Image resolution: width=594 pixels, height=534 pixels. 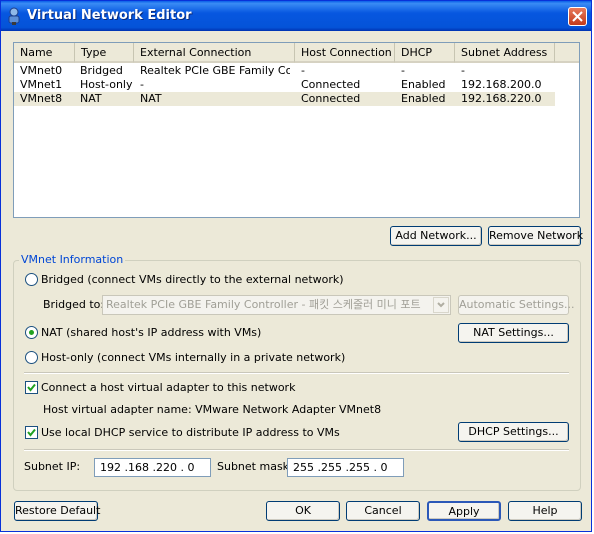 I want to click on subnet-mask-label: Subnet mask:, so click(x=255, y=466).